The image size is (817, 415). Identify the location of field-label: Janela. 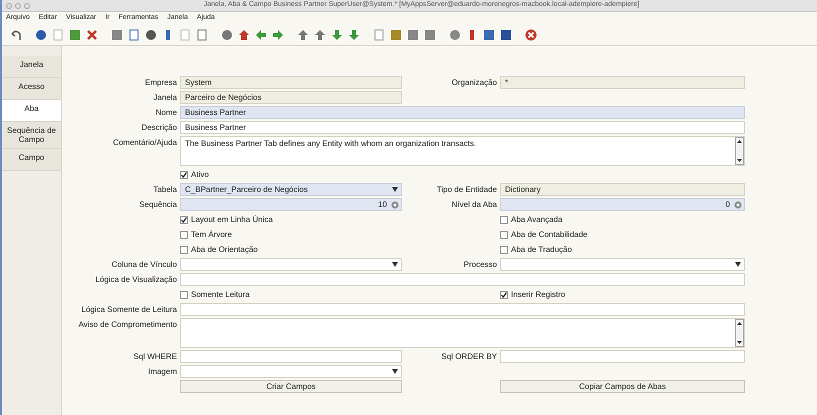
(165, 98).